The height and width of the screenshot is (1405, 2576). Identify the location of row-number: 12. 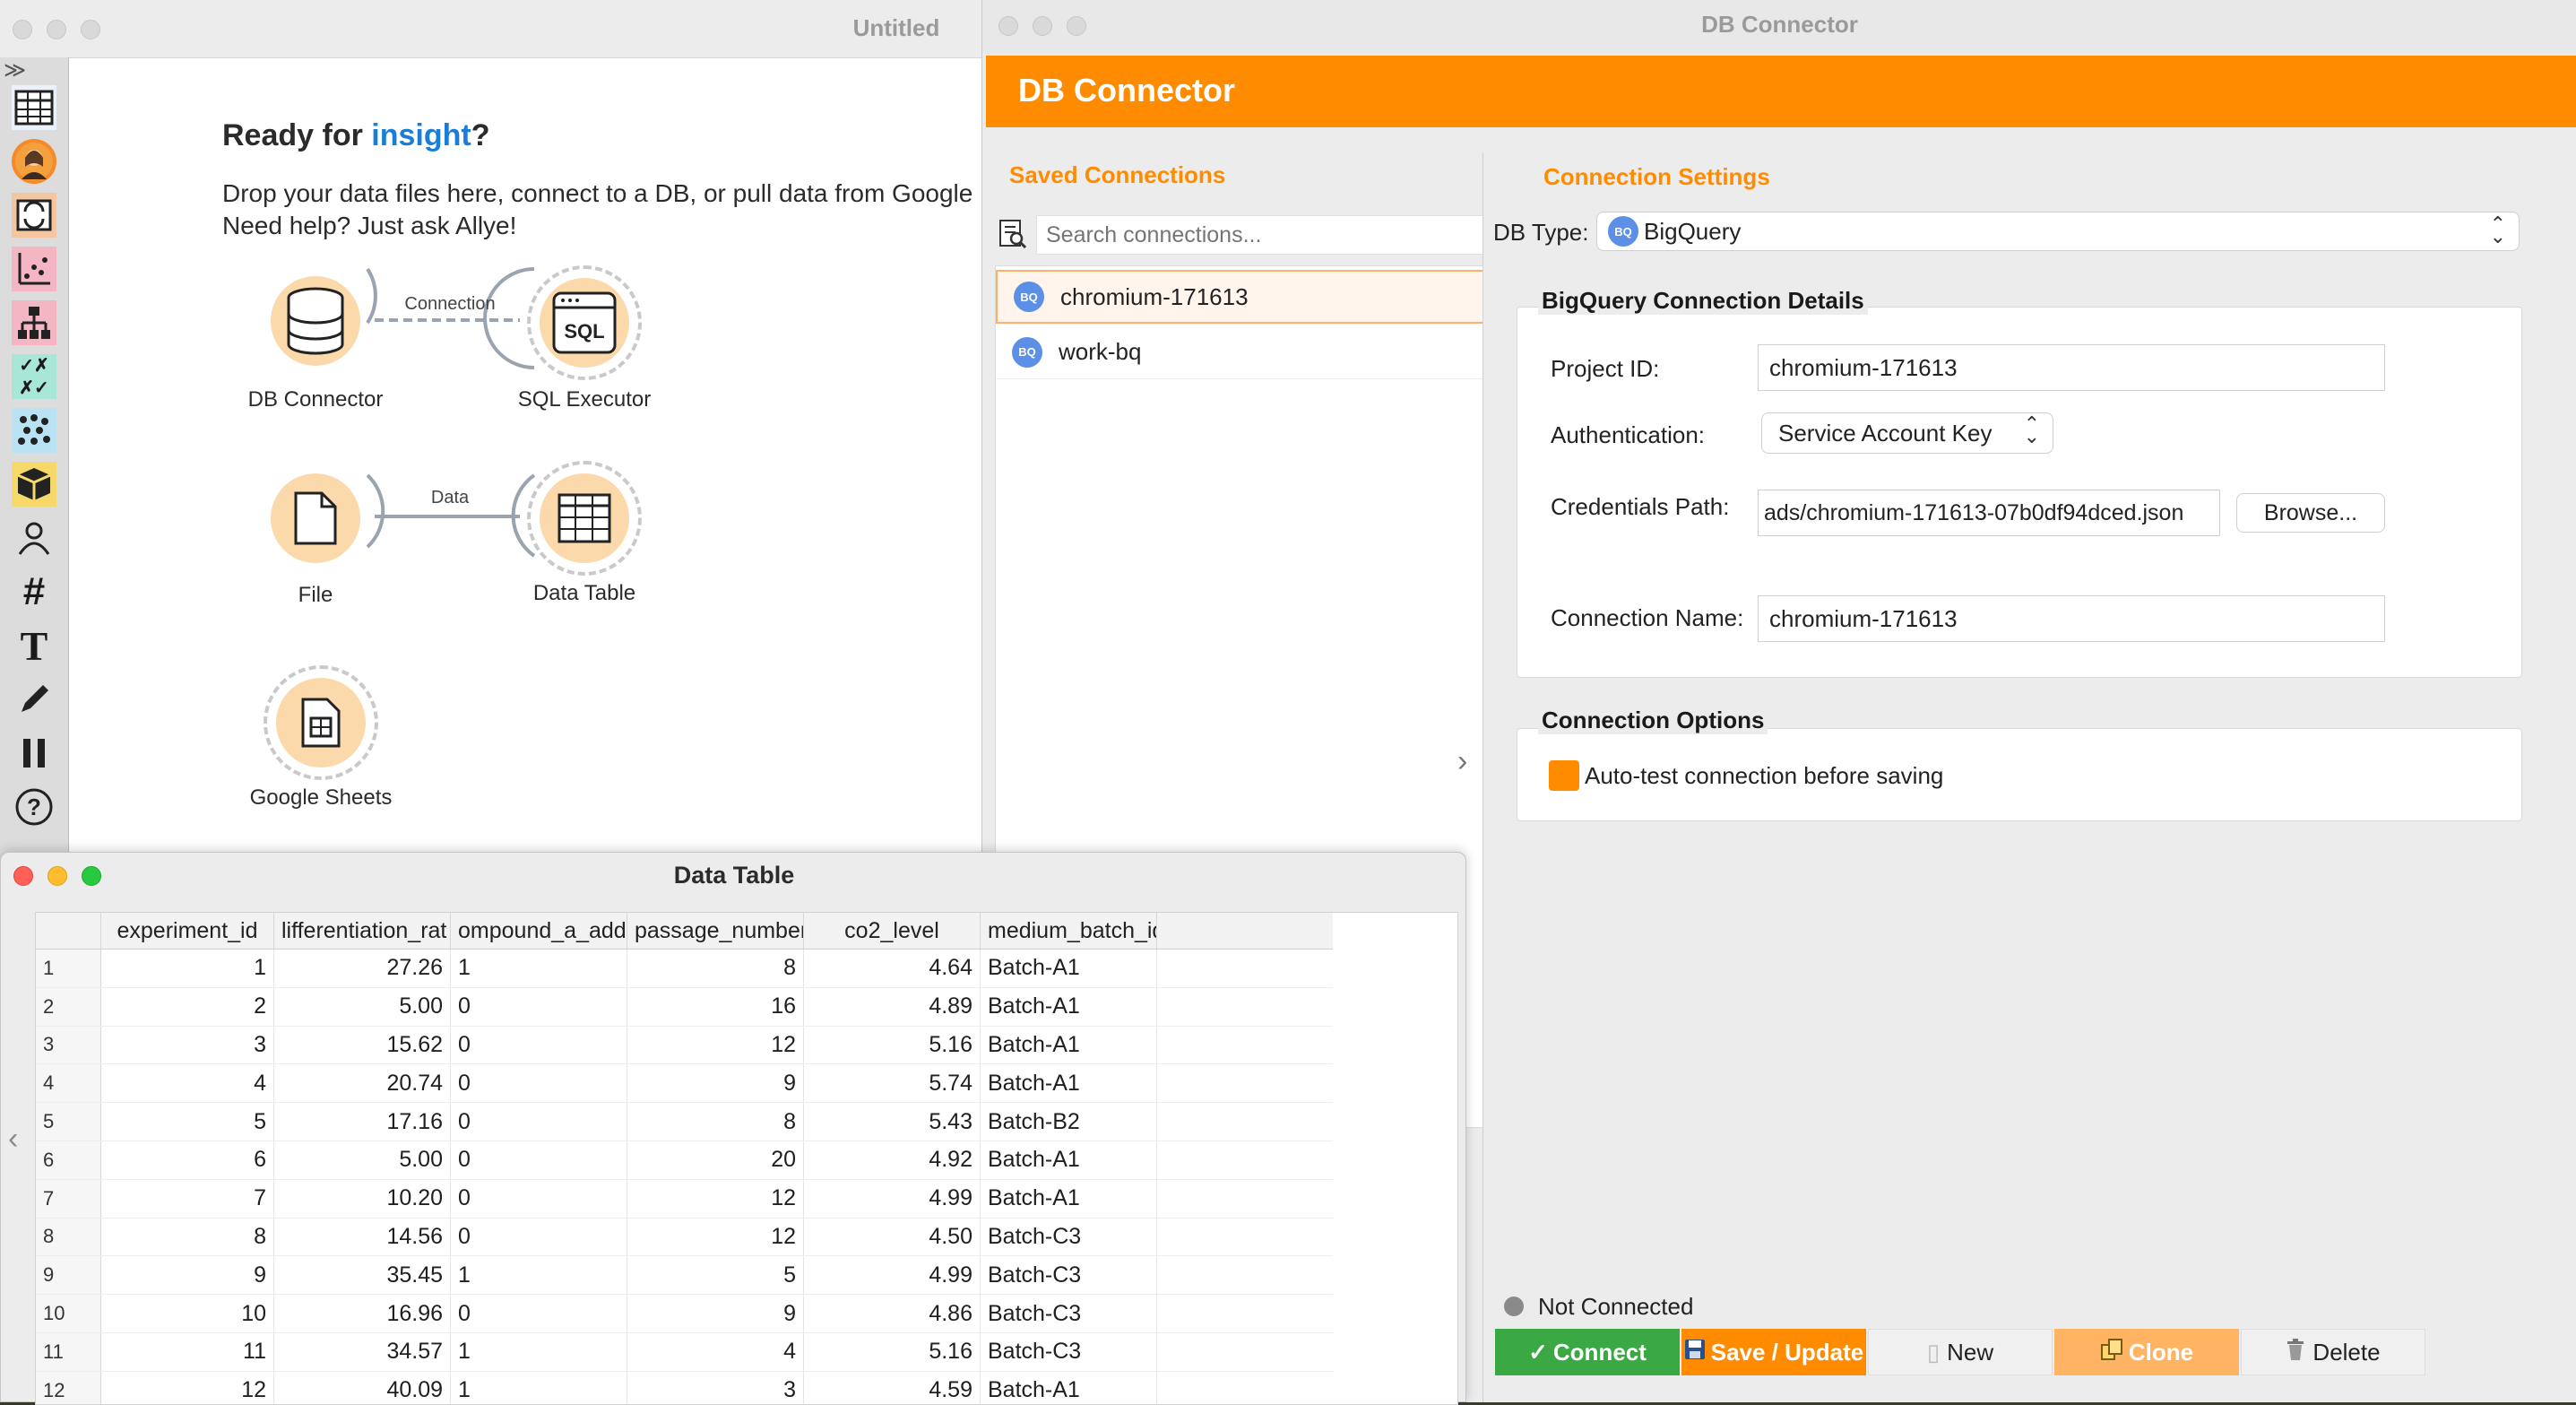
(68, 1388).